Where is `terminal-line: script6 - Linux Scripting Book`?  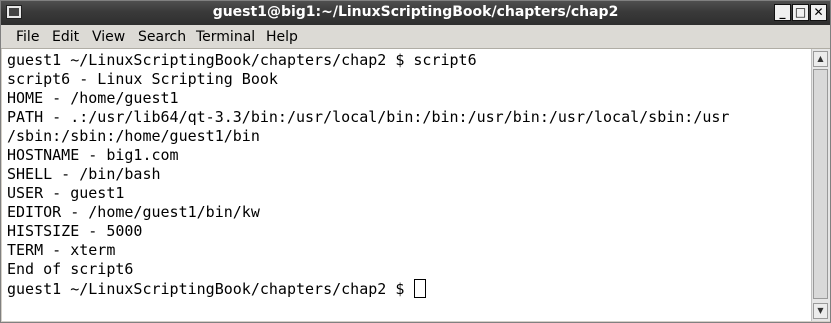
terminal-line: script6 - Linux Scripting Book is located at coordinates (142, 79).